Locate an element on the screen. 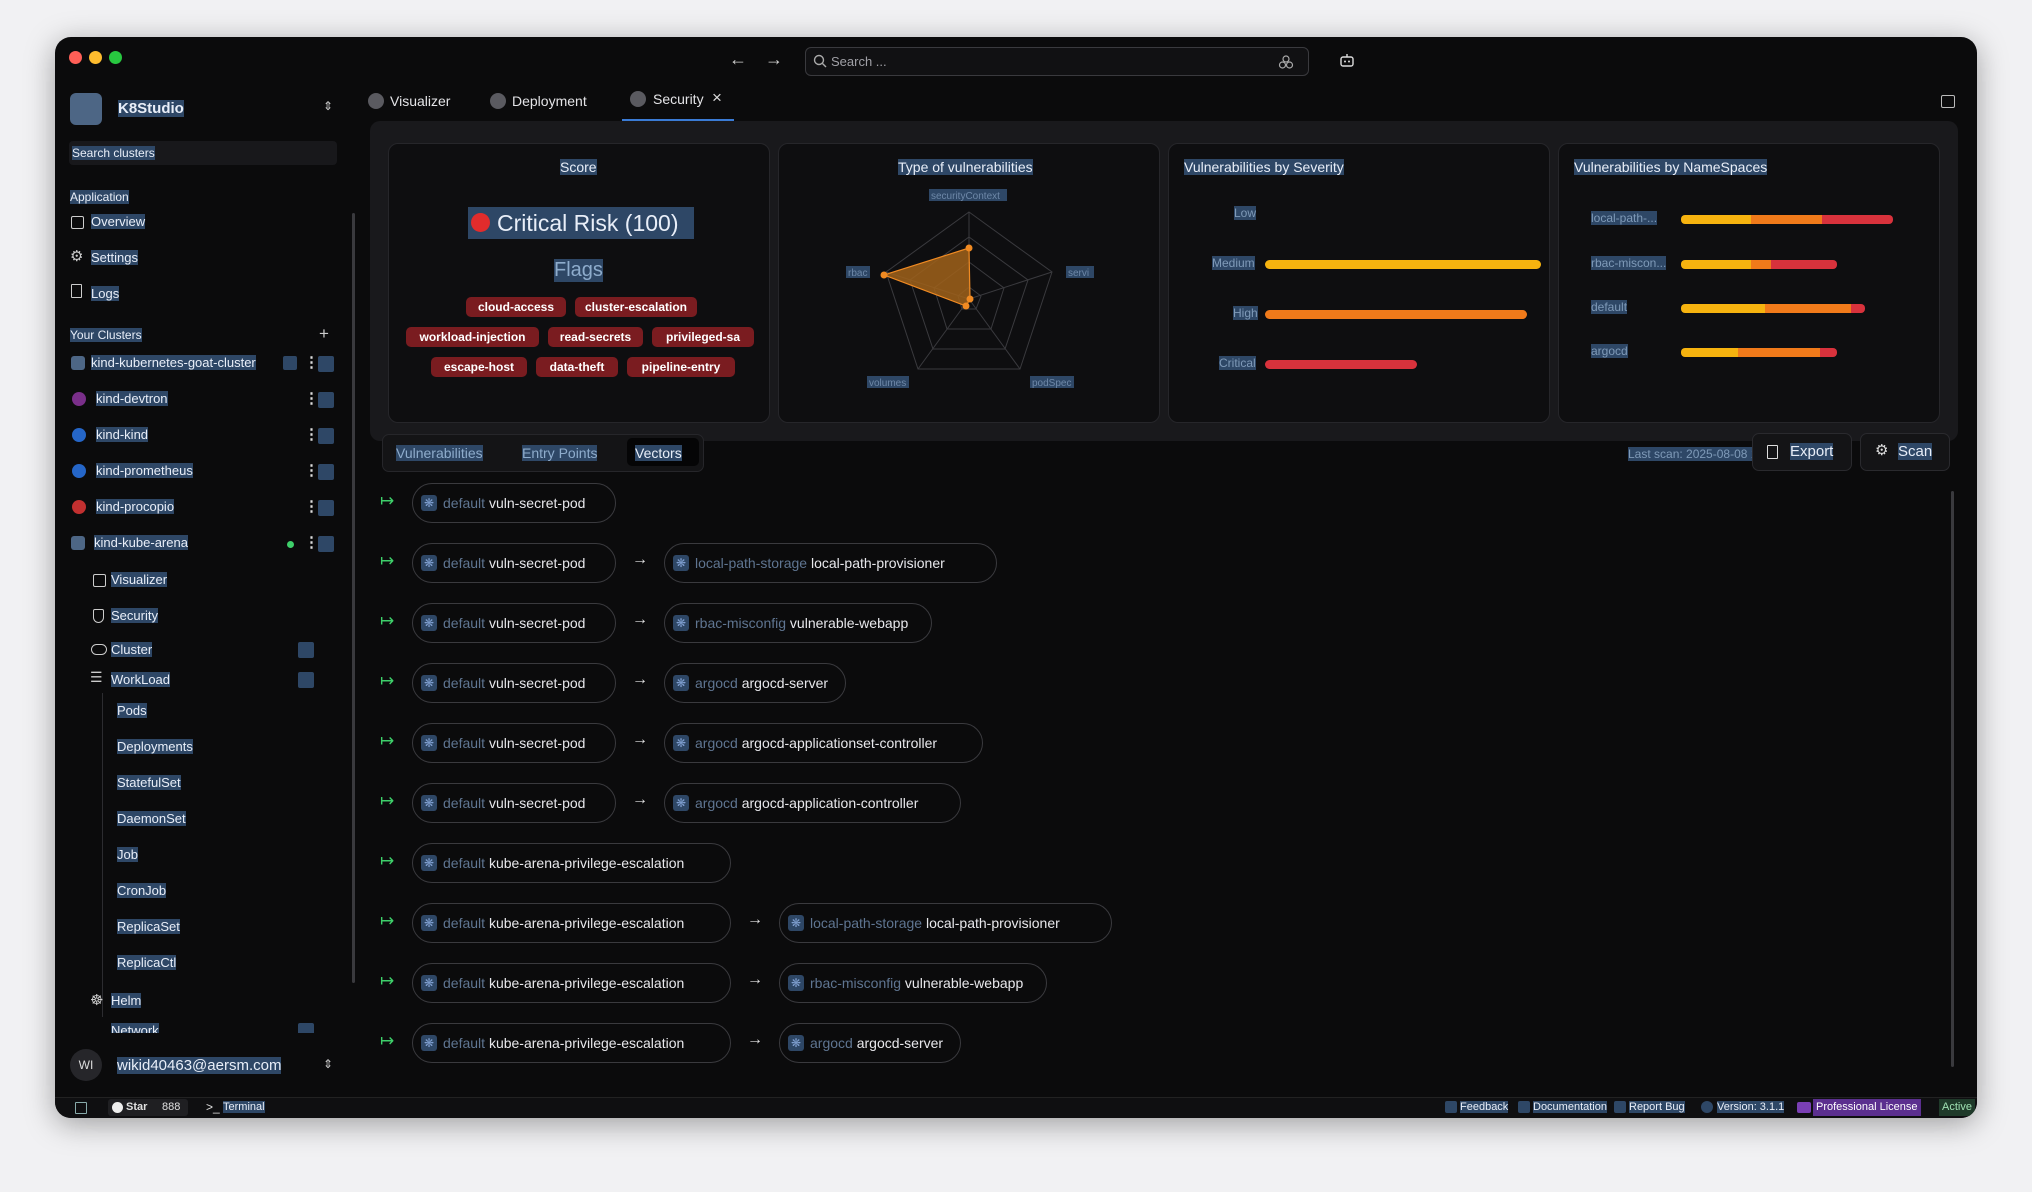 This screenshot has width=2032, height=1192. sidebar-item-helm: Helm is located at coordinates (126, 1000).